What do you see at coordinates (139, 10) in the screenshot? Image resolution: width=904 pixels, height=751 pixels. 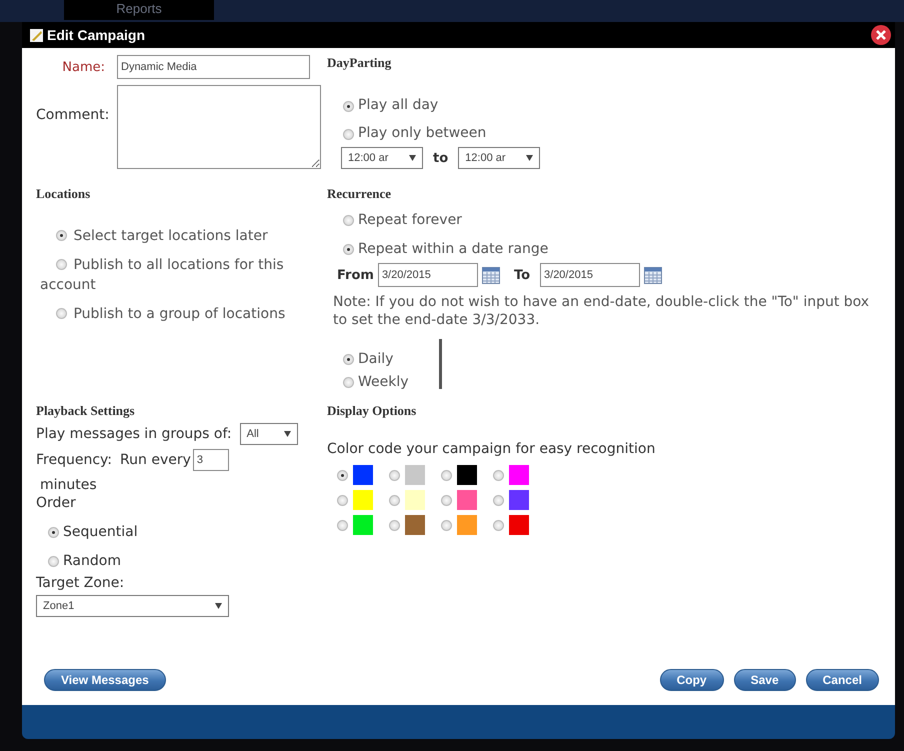 I see `reports-tab: Reports` at bounding box center [139, 10].